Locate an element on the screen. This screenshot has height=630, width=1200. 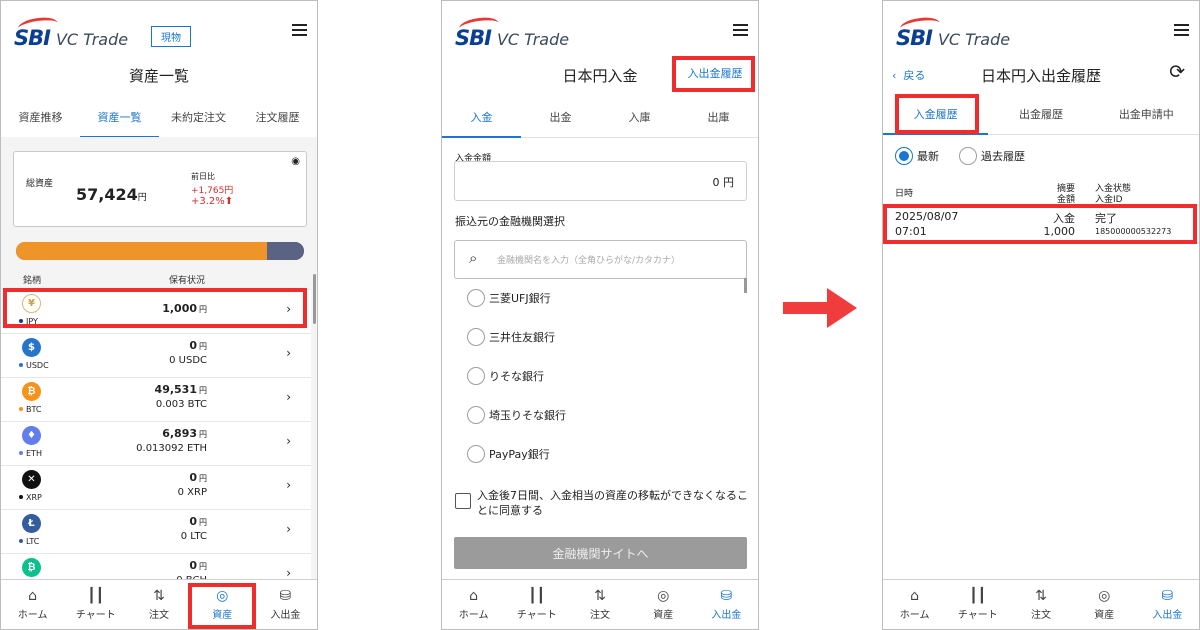
radio-latest: 最新 is located at coordinates (917, 156).